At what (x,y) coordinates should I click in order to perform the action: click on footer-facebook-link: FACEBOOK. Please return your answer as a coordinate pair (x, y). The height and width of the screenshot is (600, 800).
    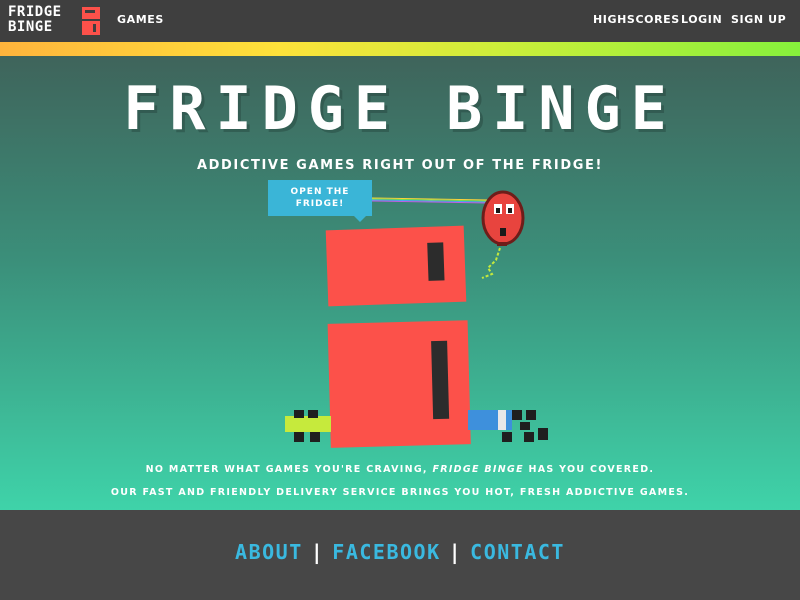
    Looking at the image, I should click on (386, 552).